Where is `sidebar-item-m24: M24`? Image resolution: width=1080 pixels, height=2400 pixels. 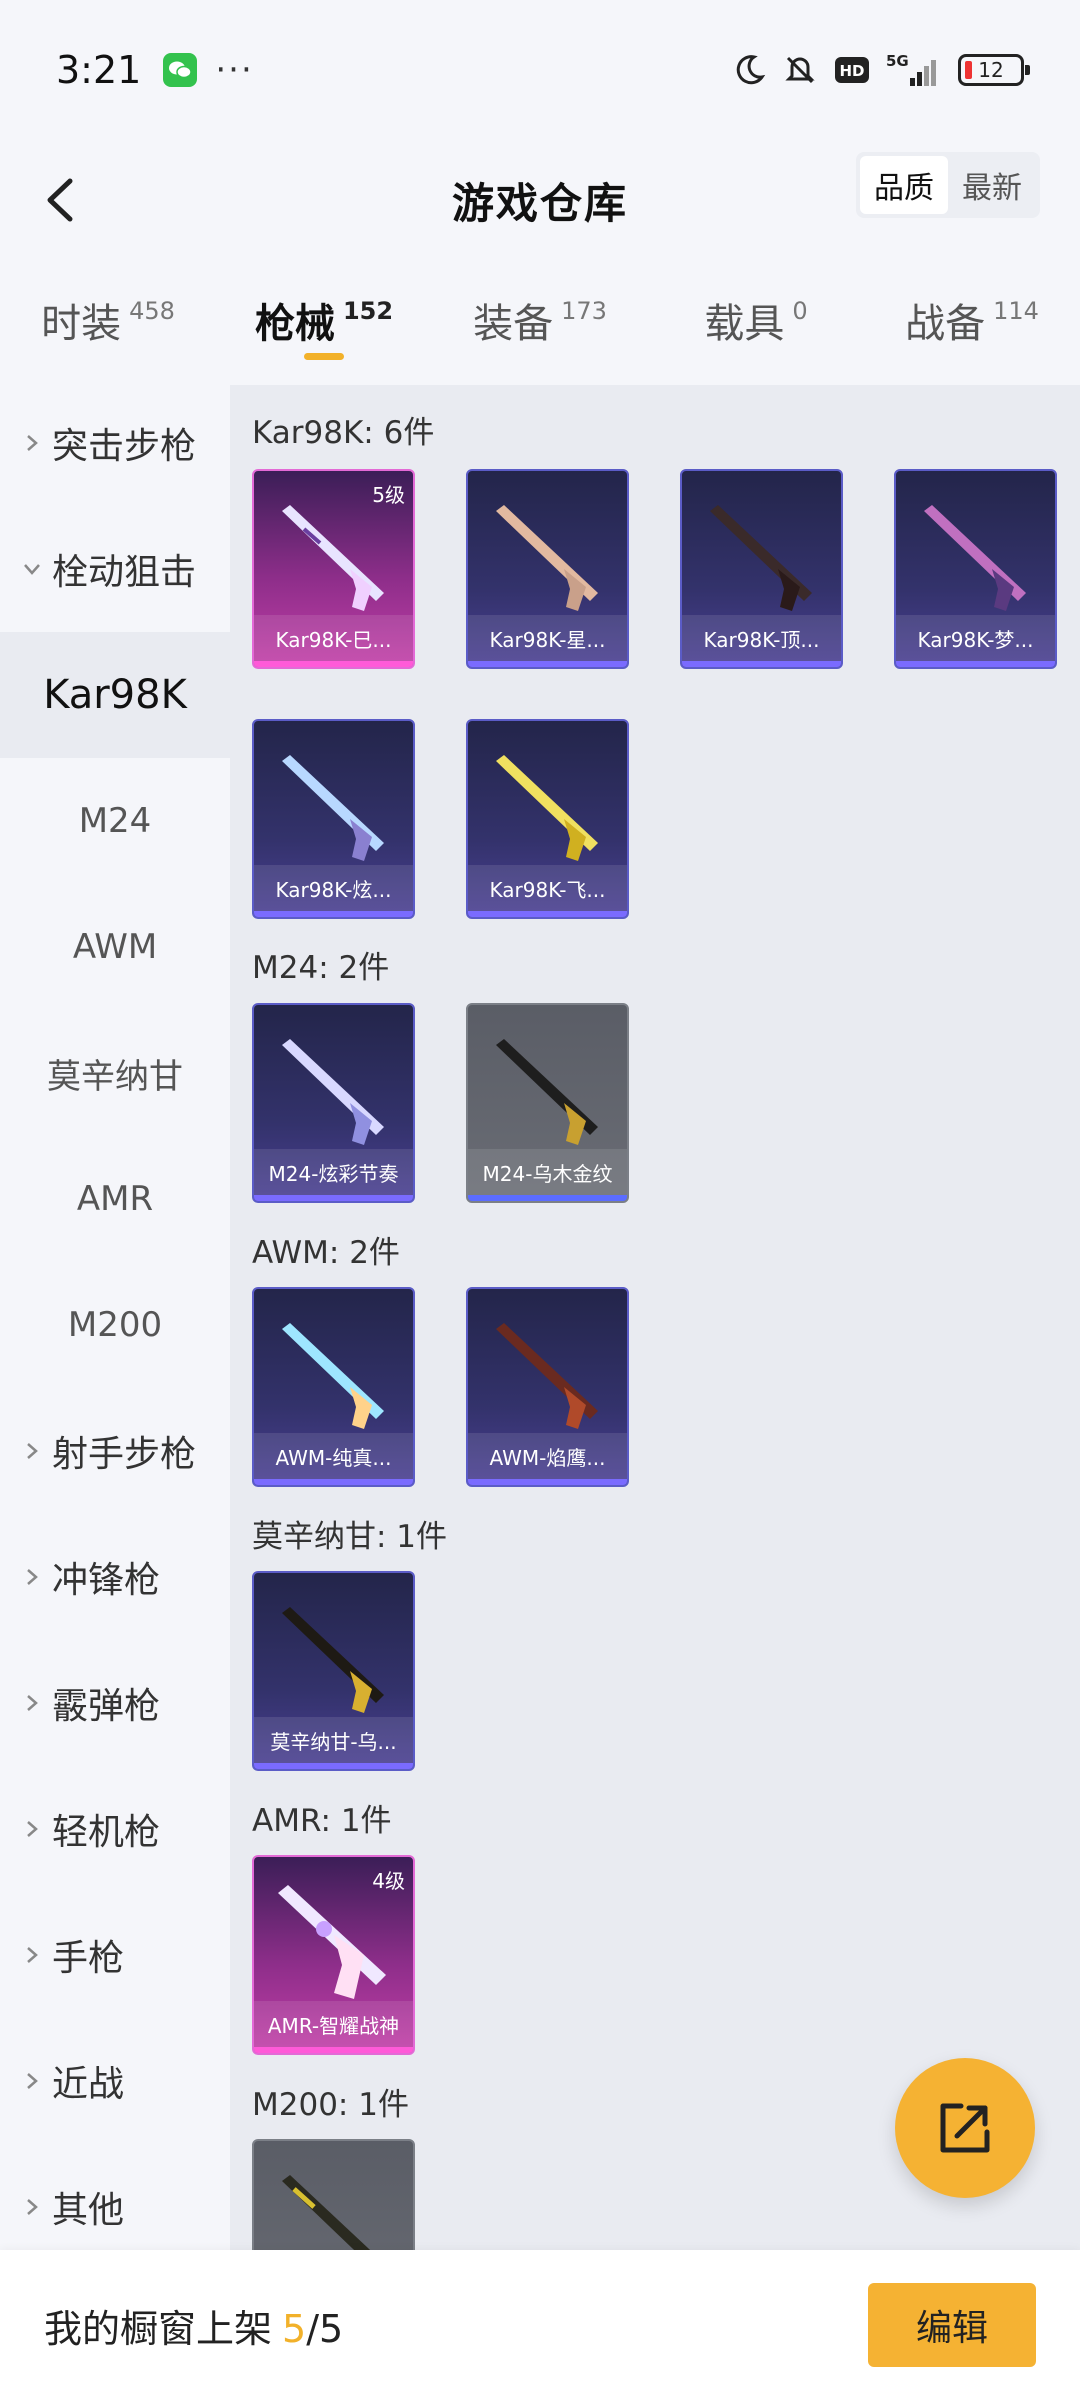 sidebar-item-m24: M24 is located at coordinates (115, 821).